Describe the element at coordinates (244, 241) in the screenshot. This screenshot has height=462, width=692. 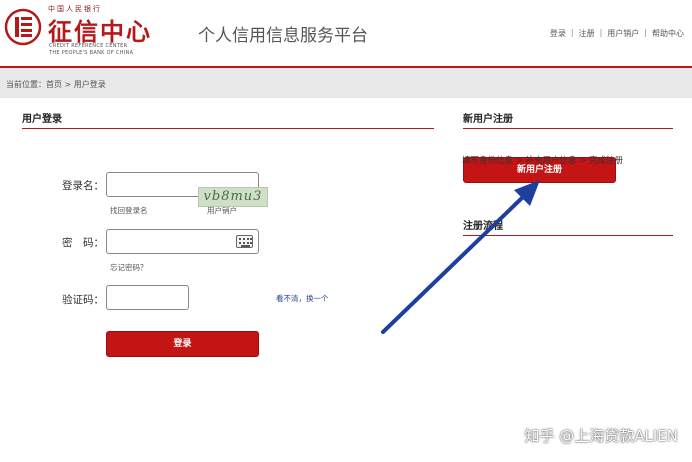
I see `keyboard-icon` at that location.